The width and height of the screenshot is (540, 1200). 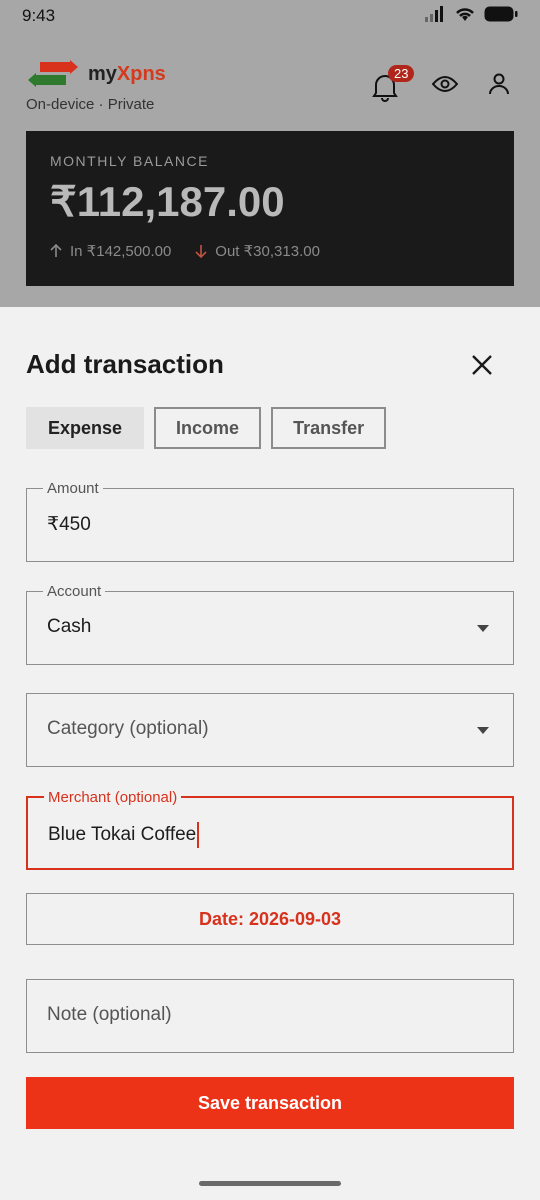 I want to click on account-legend: Account, so click(x=74, y=591).